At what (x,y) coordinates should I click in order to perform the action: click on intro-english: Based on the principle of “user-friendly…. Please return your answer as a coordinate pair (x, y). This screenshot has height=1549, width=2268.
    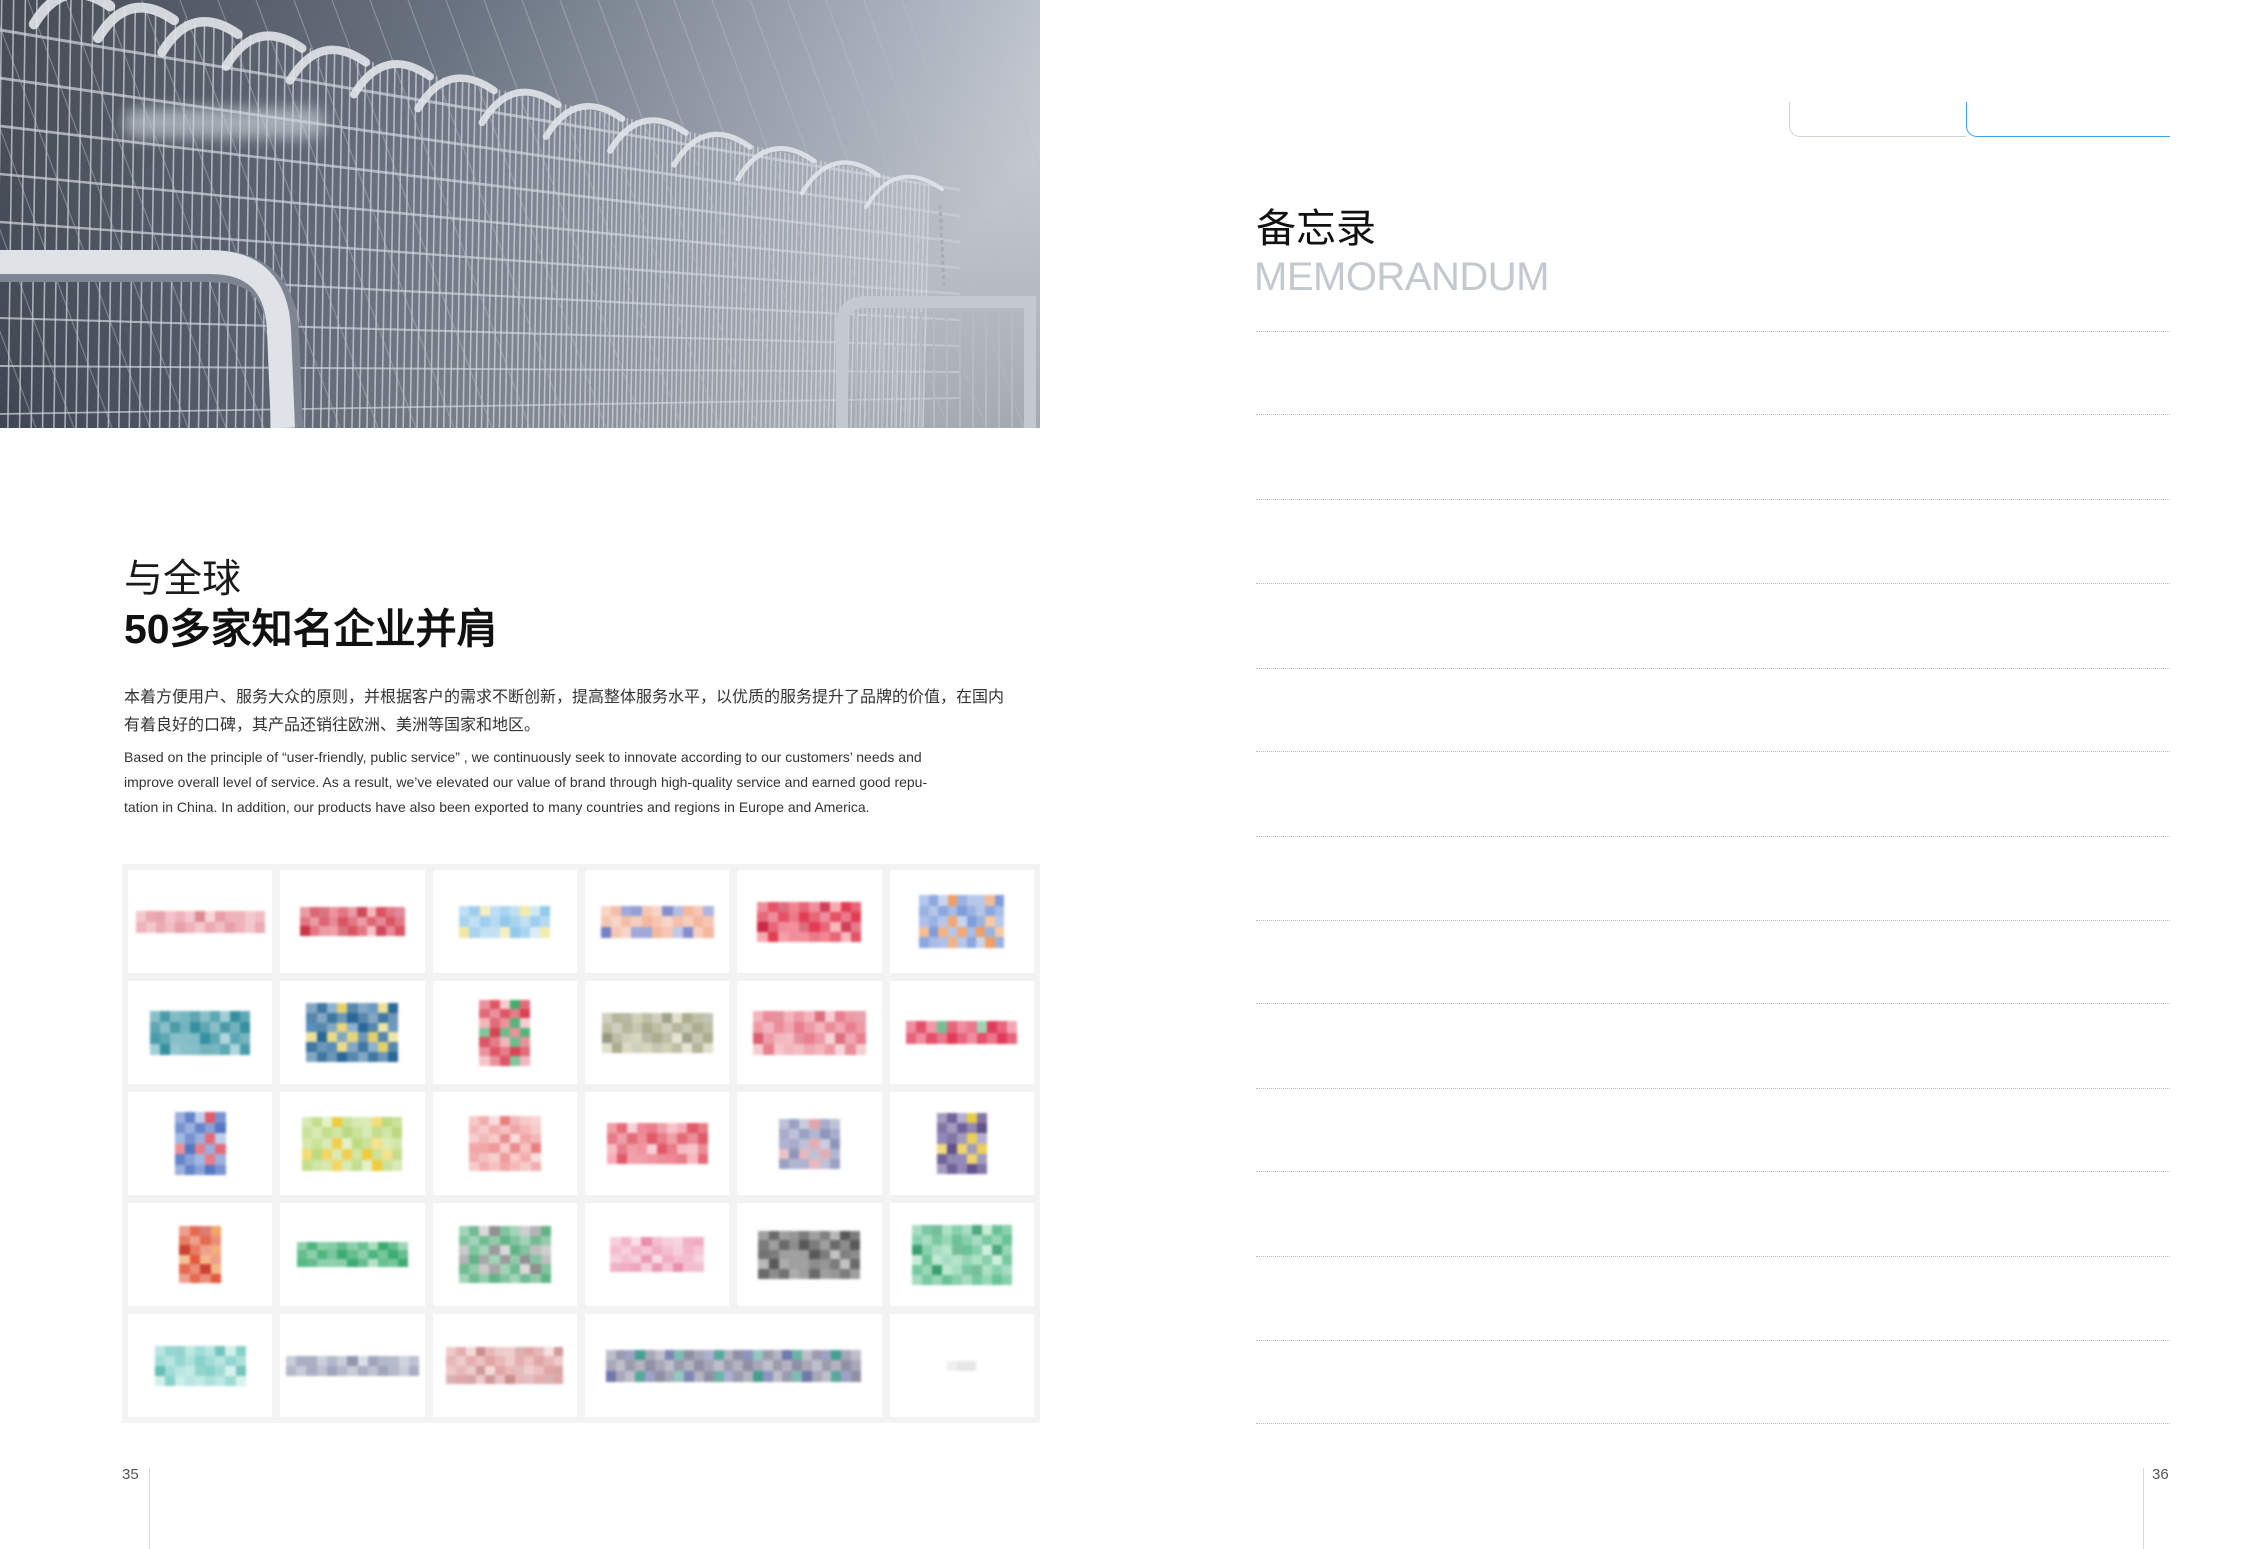
    Looking at the image, I should click on (582, 782).